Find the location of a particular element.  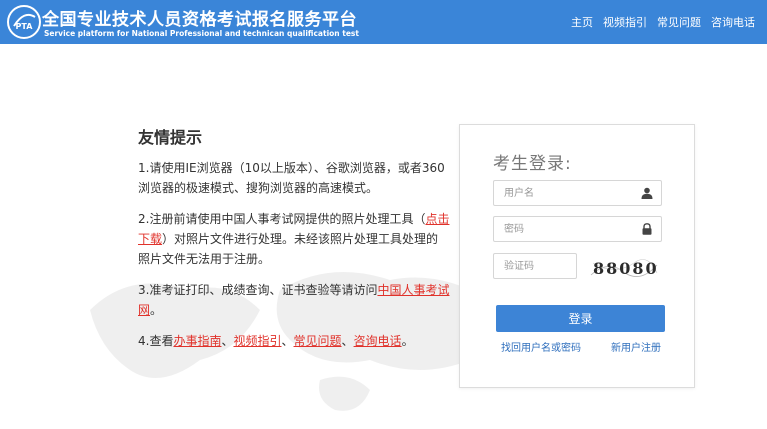

logo-text: PTA is located at coordinates (25, 26).